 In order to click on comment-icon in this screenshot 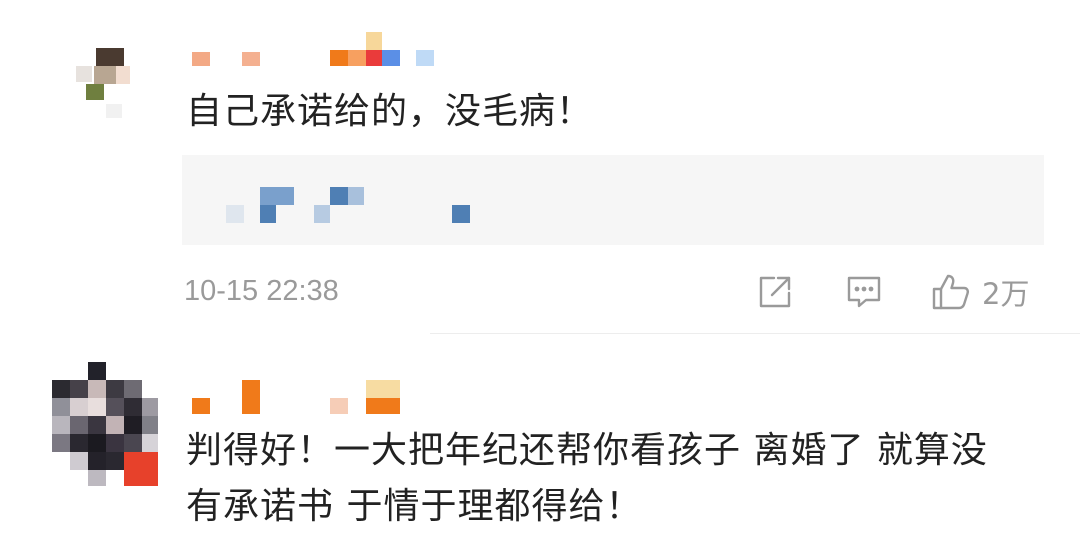, I will do `click(864, 292)`.